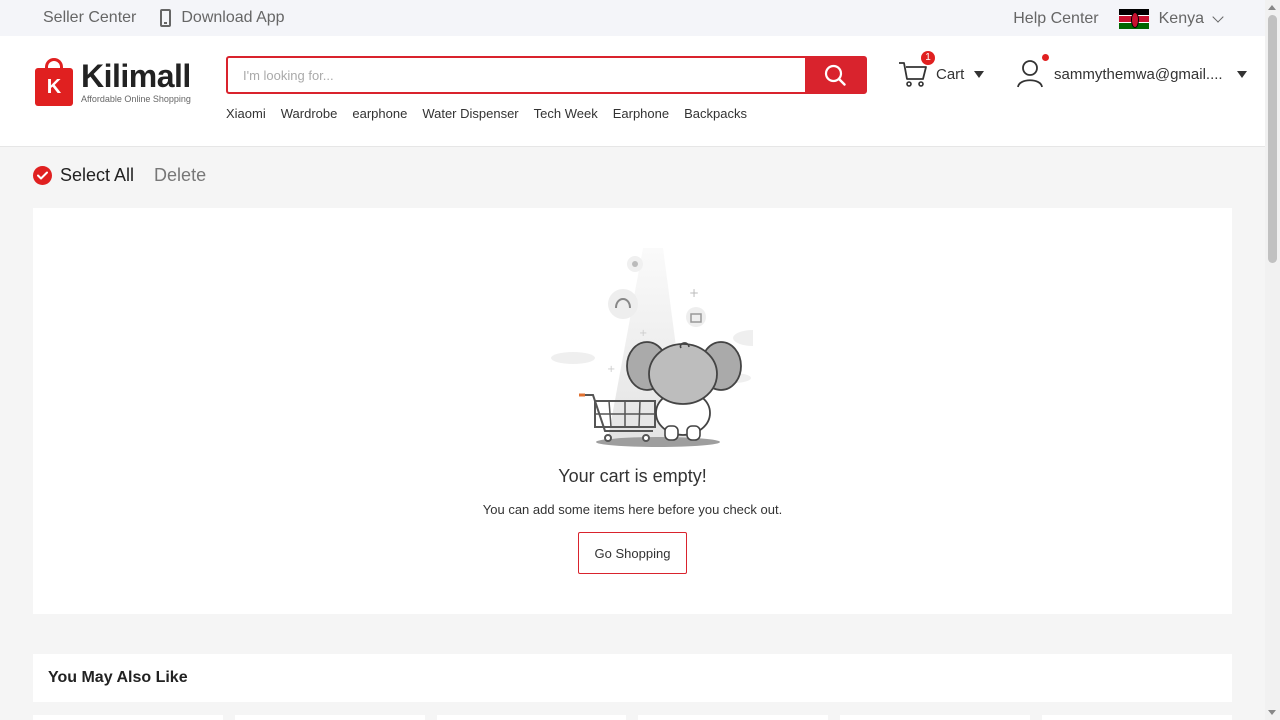 The height and width of the screenshot is (720, 1280). What do you see at coordinates (246, 113) in the screenshot?
I see `hot-word-link: Xiaomi` at bounding box center [246, 113].